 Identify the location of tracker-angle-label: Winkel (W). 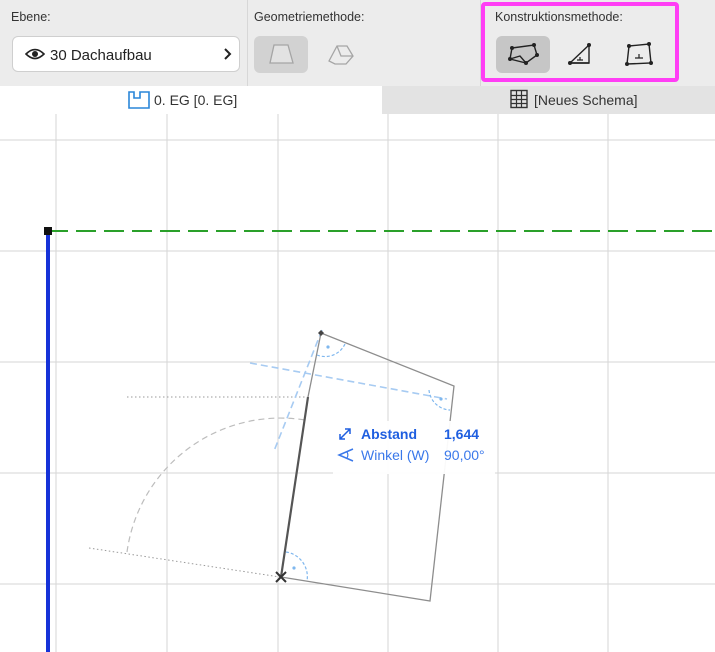
(395, 455).